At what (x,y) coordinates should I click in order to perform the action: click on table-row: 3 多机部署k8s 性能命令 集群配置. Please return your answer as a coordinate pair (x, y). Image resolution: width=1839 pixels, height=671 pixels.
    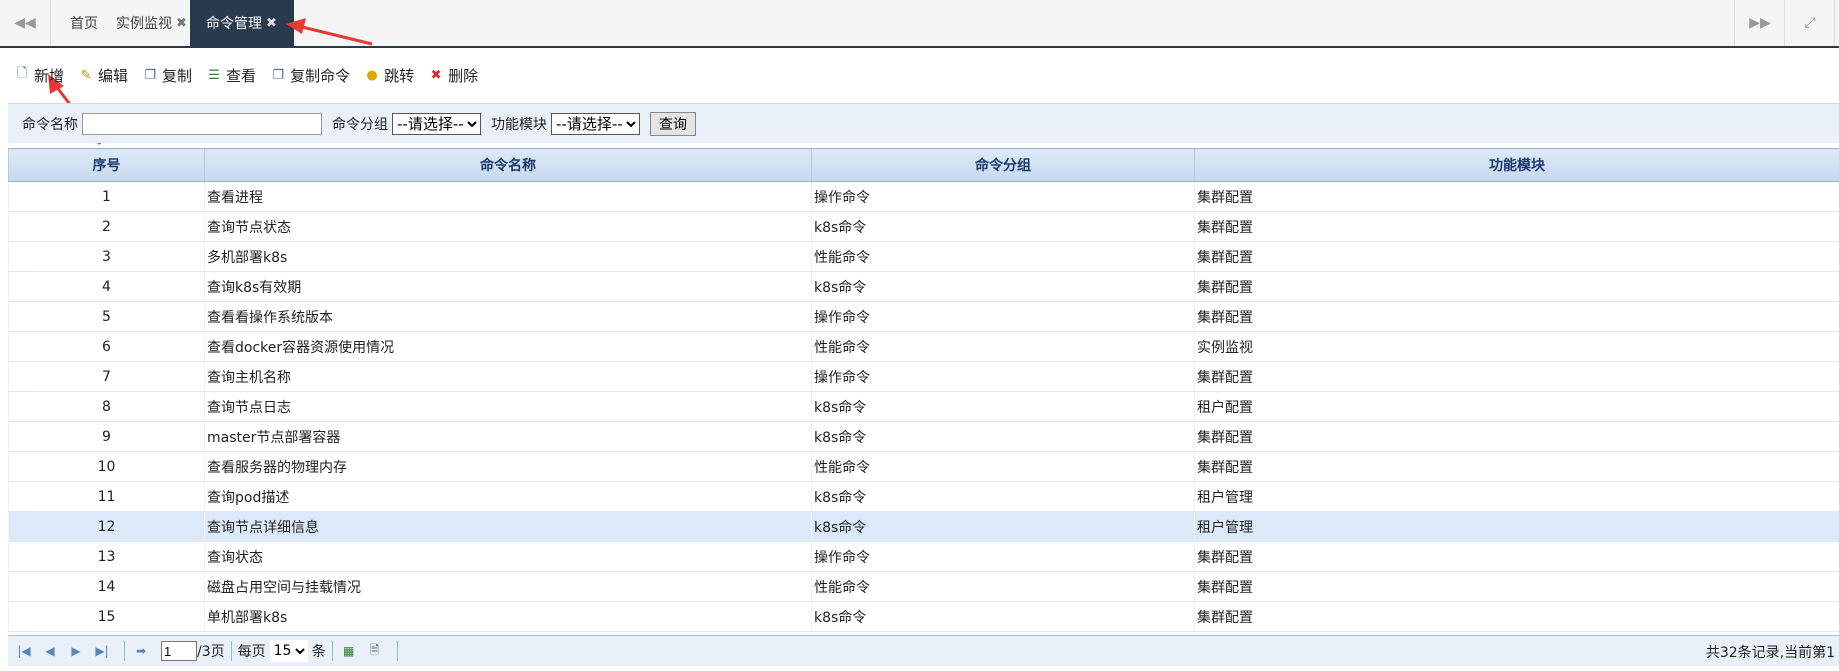
    Looking at the image, I should click on (923, 256).